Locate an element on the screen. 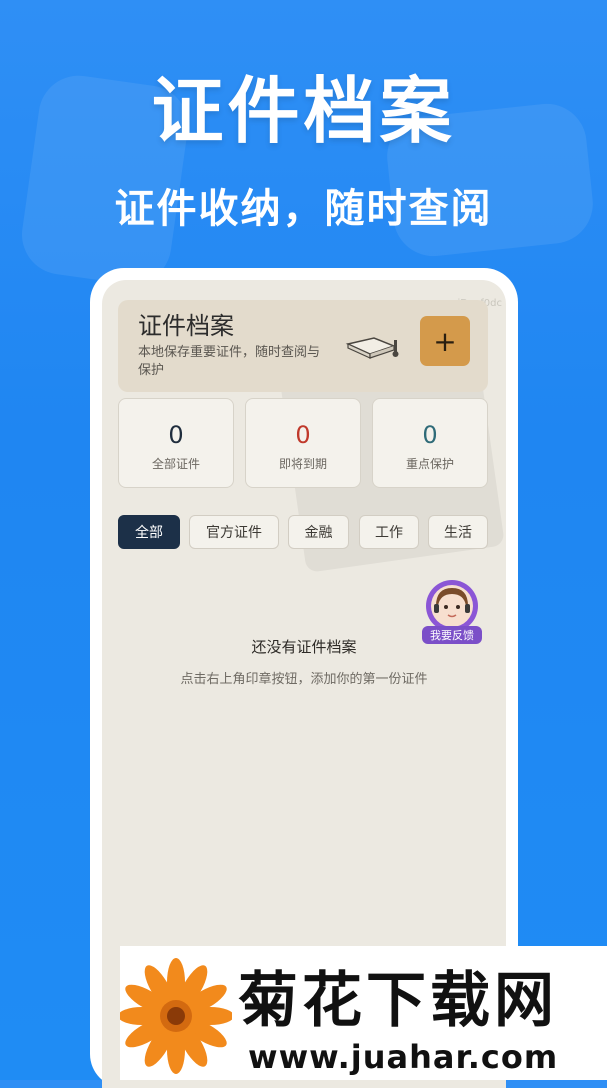 The width and height of the screenshot is (607, 1088). tab-all: 全部 is located at coordinates (149, 532).